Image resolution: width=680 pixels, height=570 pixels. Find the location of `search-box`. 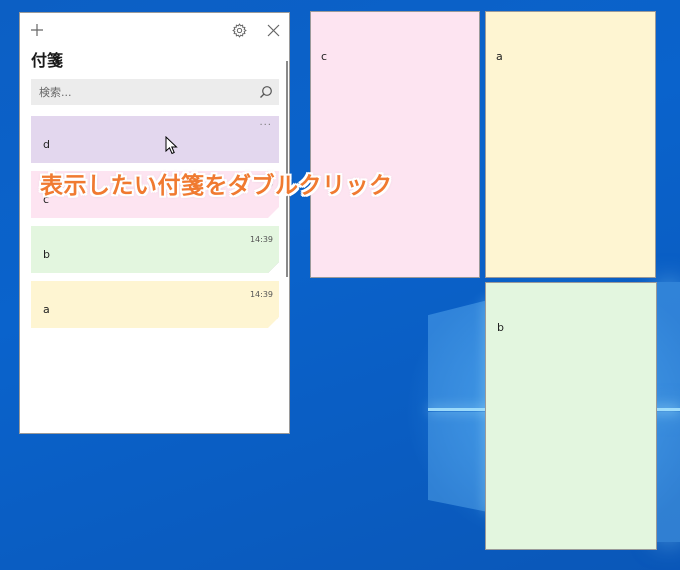

search-box is located at coordinates (155, 92).